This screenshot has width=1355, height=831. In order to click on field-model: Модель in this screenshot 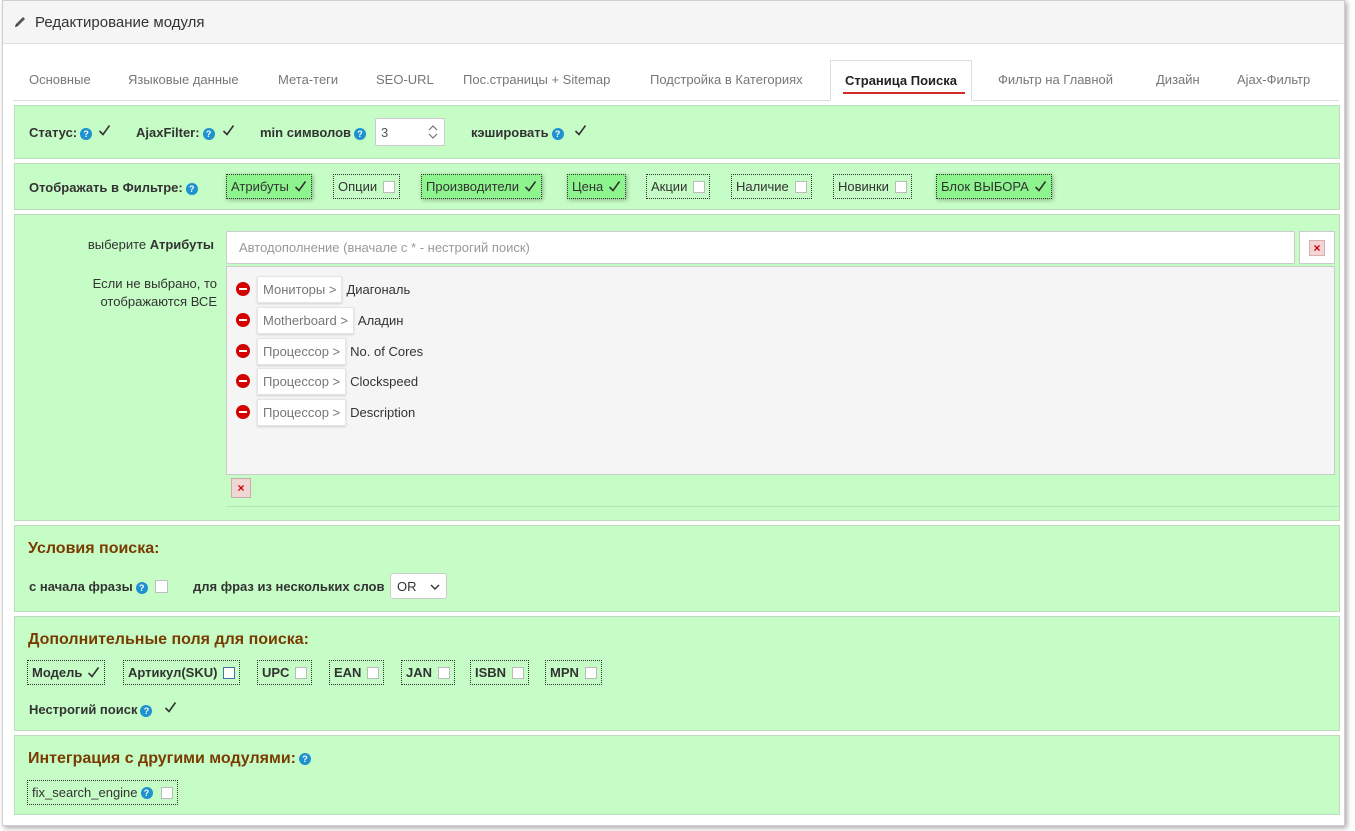, I will do `click(66, 672)`.